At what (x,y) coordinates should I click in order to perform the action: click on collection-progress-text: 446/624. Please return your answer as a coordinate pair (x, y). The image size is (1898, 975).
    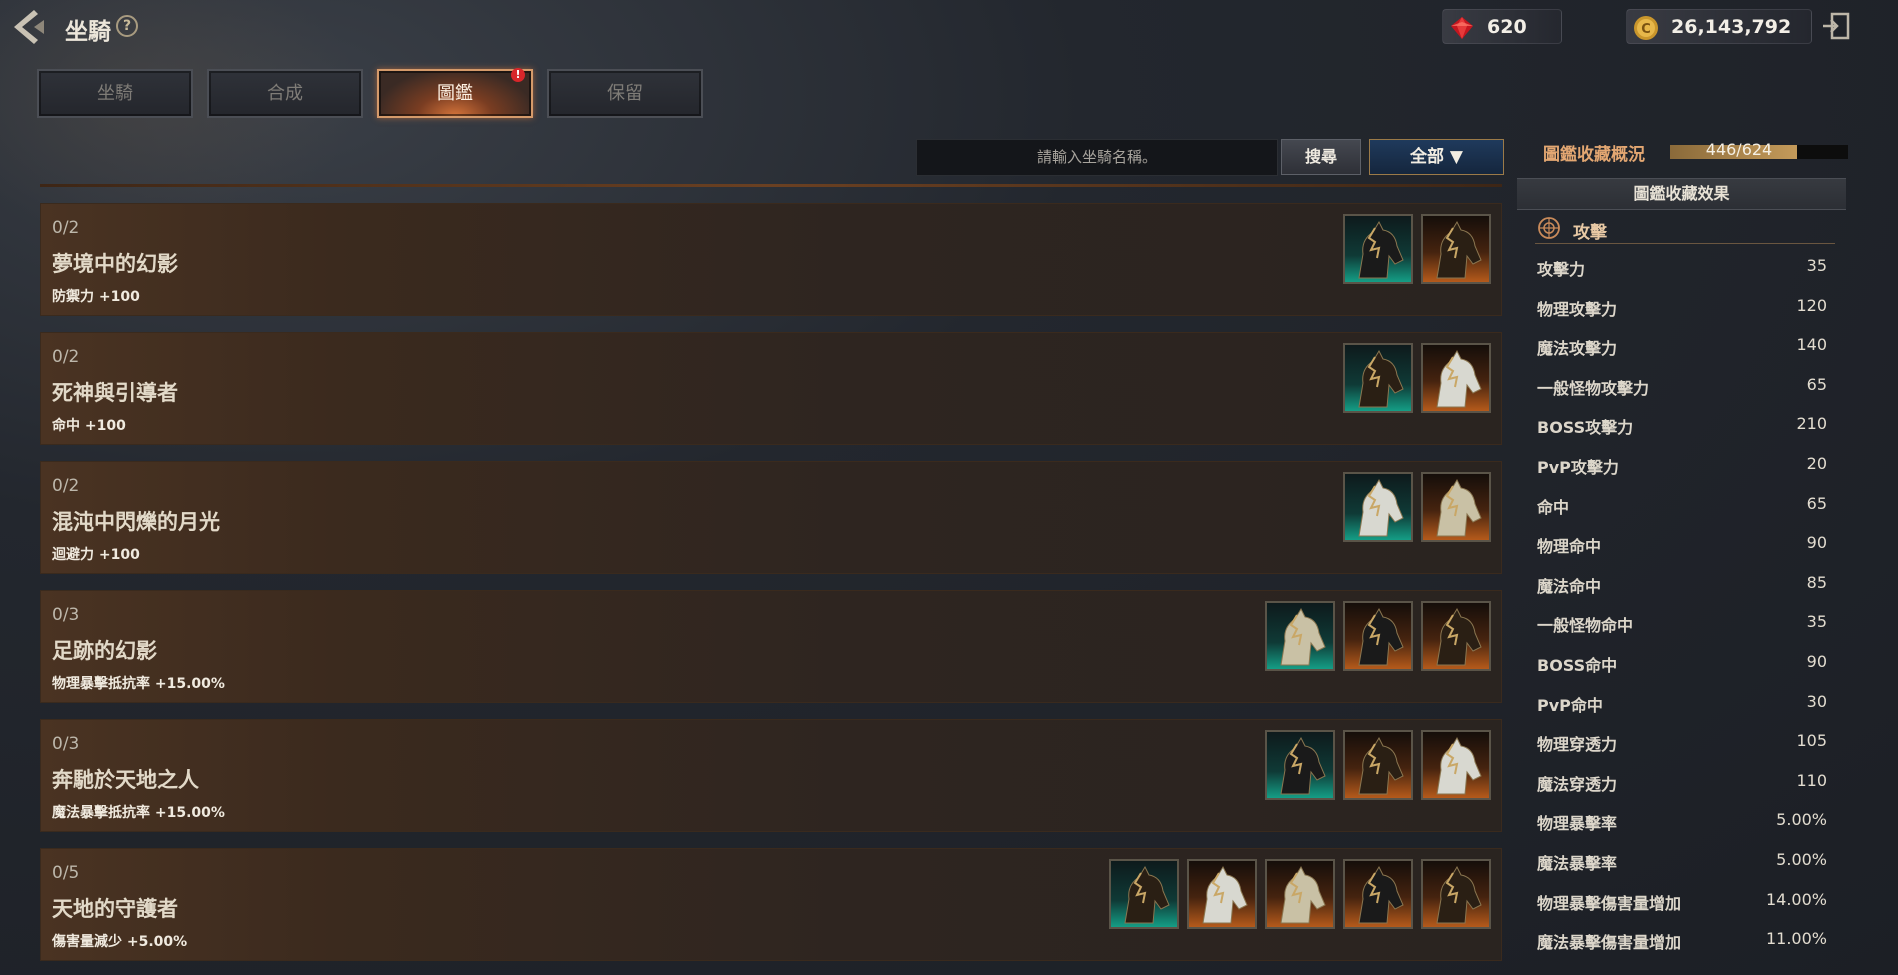
    Looking at the image, I should click on (1739, 149).